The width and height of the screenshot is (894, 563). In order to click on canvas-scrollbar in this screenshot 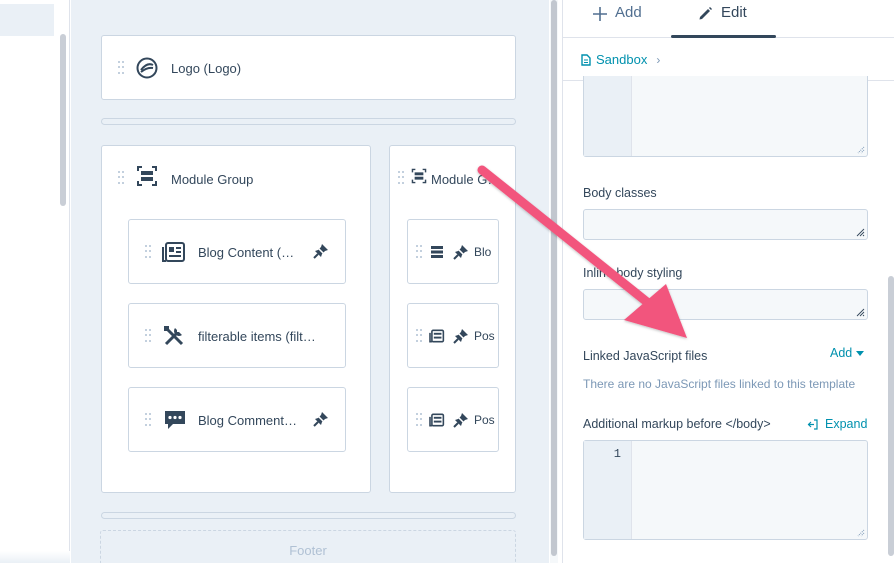, I will do `click(554, 281)`.